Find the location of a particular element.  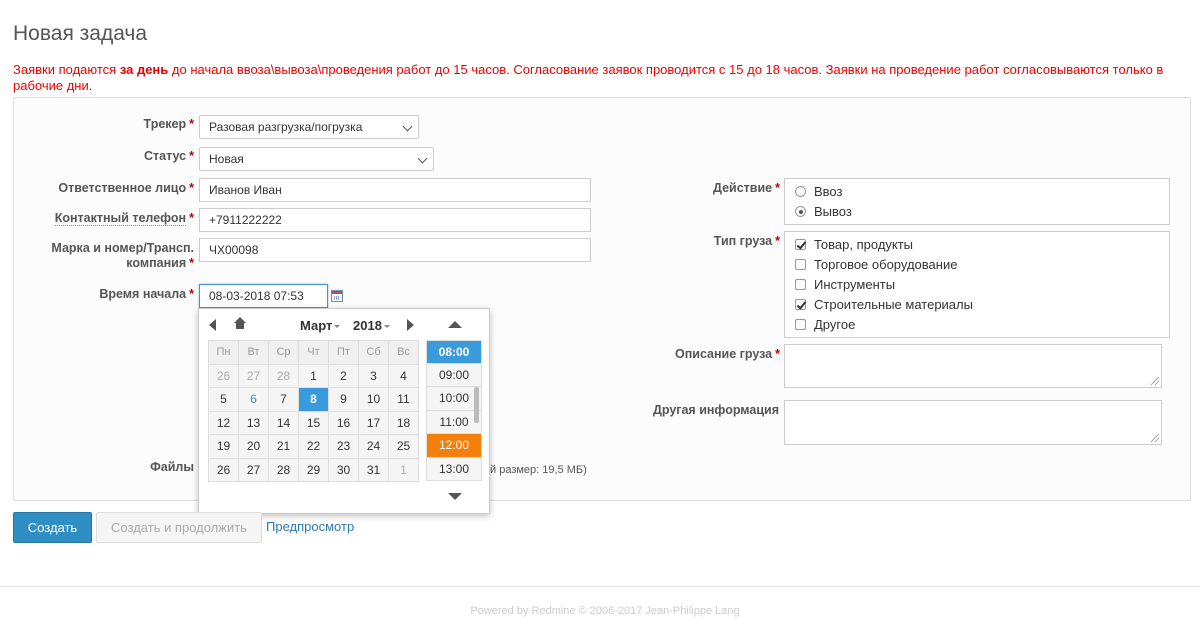

phone-input: +7911222222 is located at coordinates (395, 220).